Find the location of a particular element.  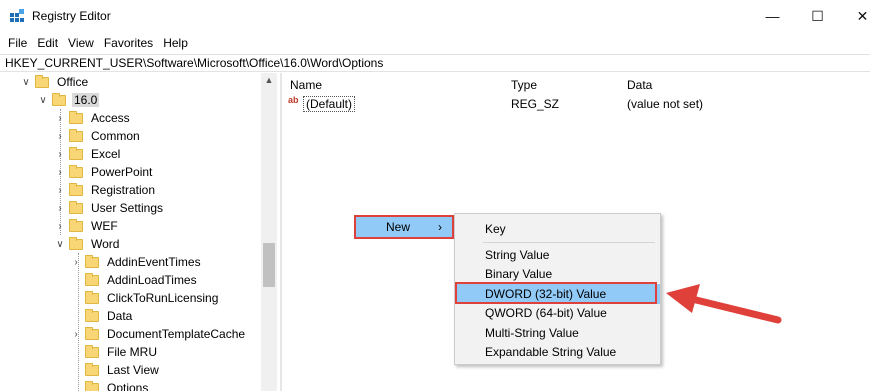

value-data: (value not set) is located at coordinates (665, 104).